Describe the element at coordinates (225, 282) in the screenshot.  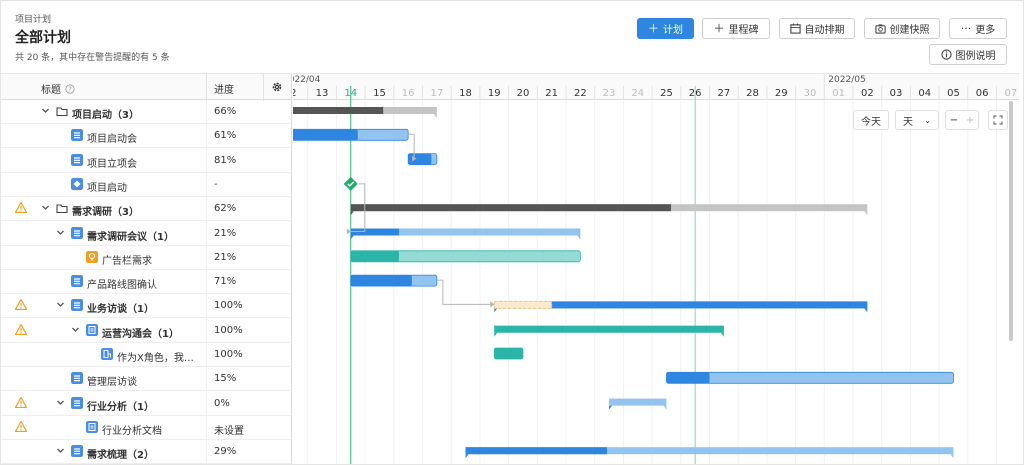
I see `row-progress: 71%` at that location.